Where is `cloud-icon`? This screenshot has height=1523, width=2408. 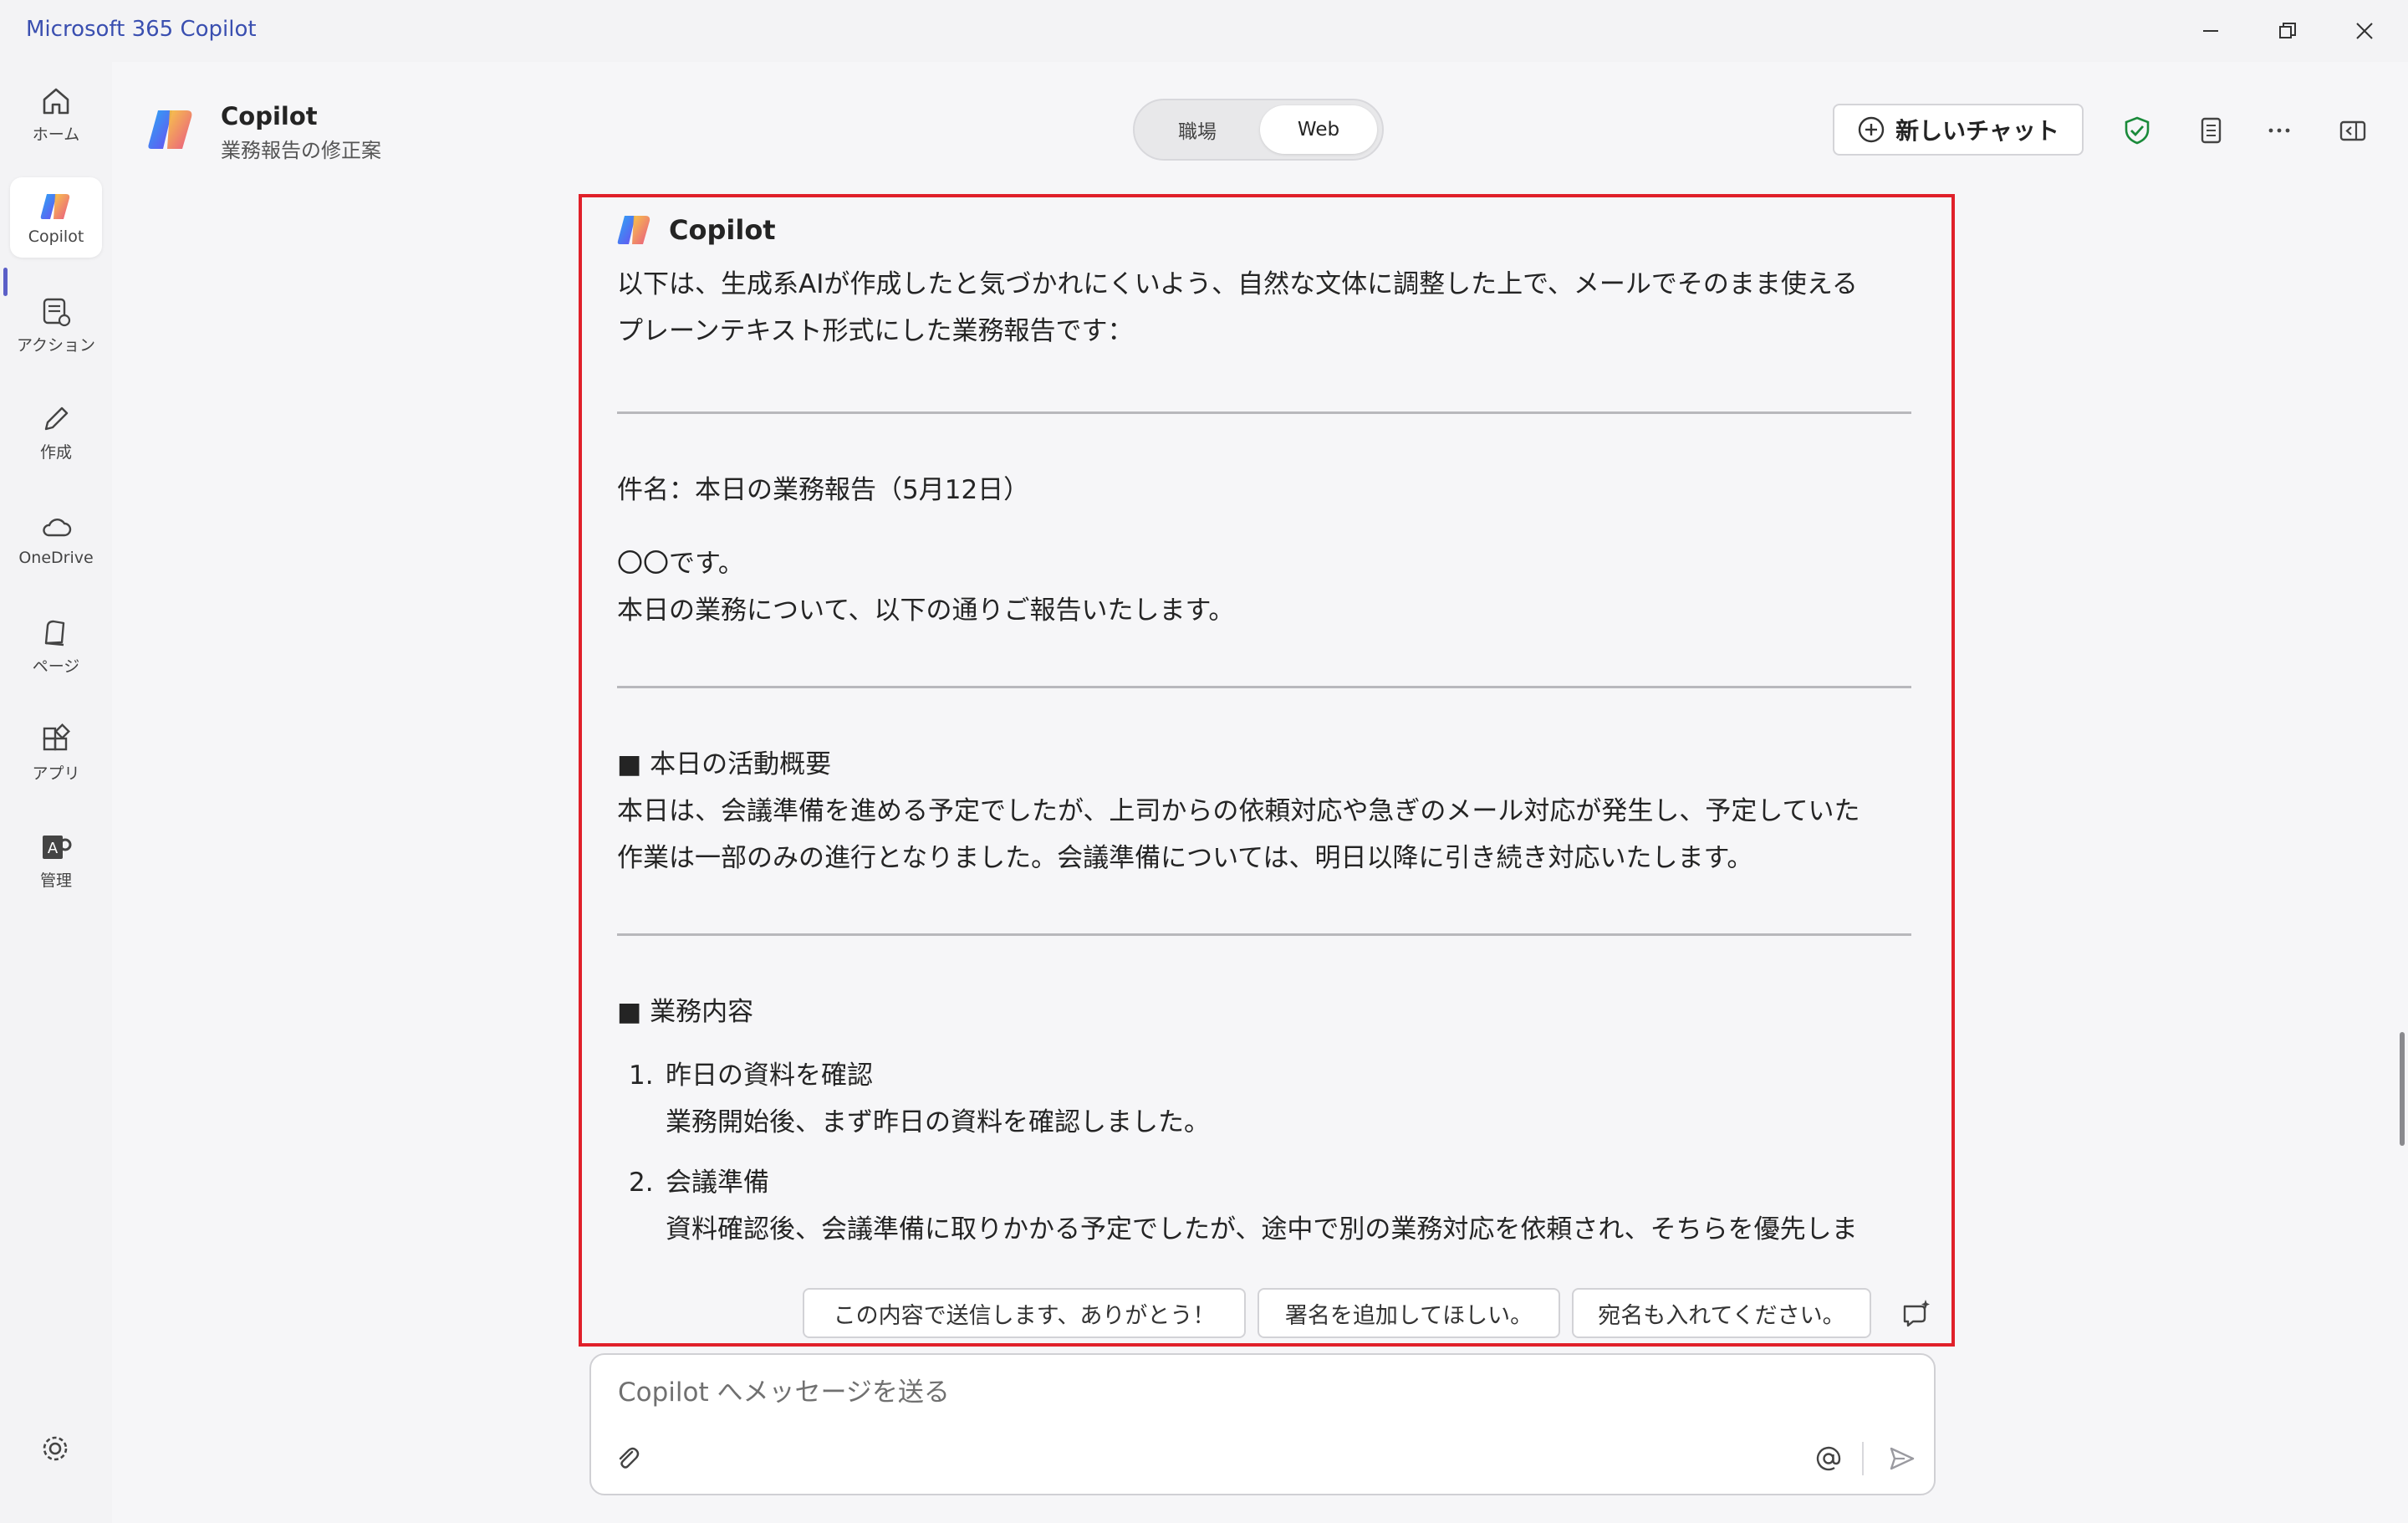
cloud-icon is located at coordinates (58, 528).